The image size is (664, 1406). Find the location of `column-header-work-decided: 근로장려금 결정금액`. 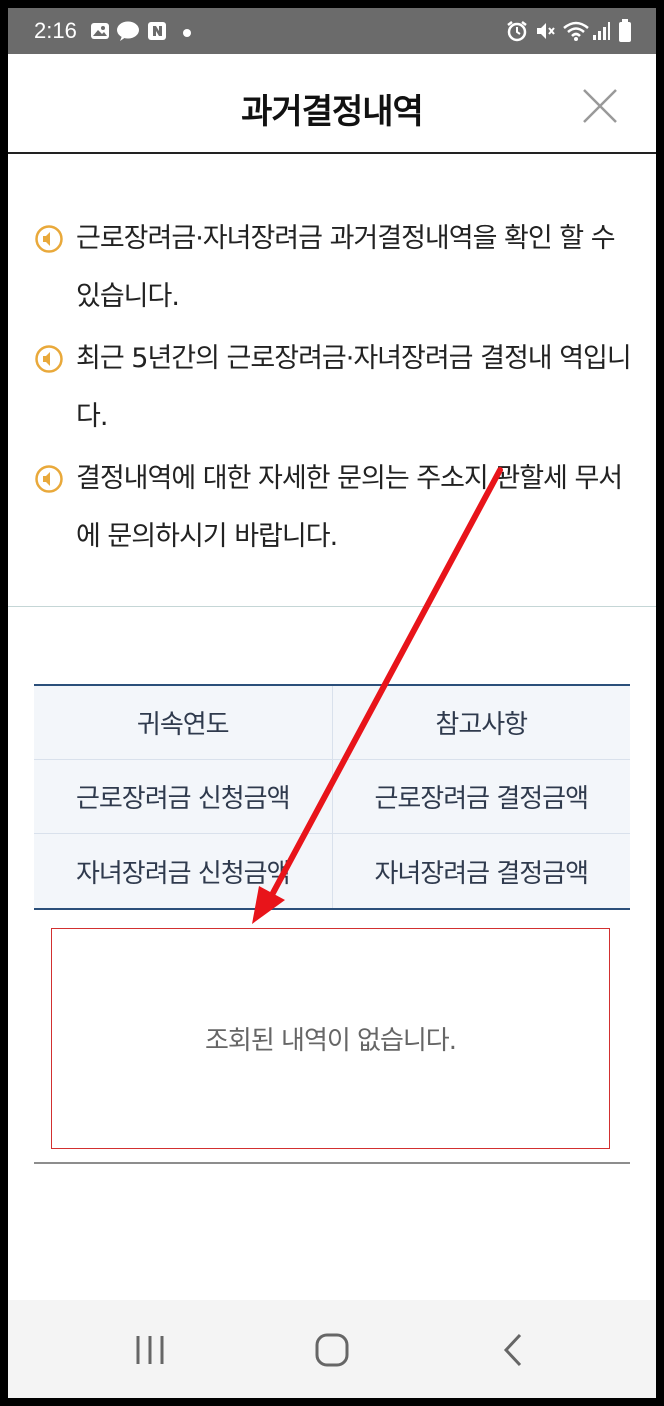

column-header-work-decided: 근로장려금 결정금액 is located at coordinates (481, 796).